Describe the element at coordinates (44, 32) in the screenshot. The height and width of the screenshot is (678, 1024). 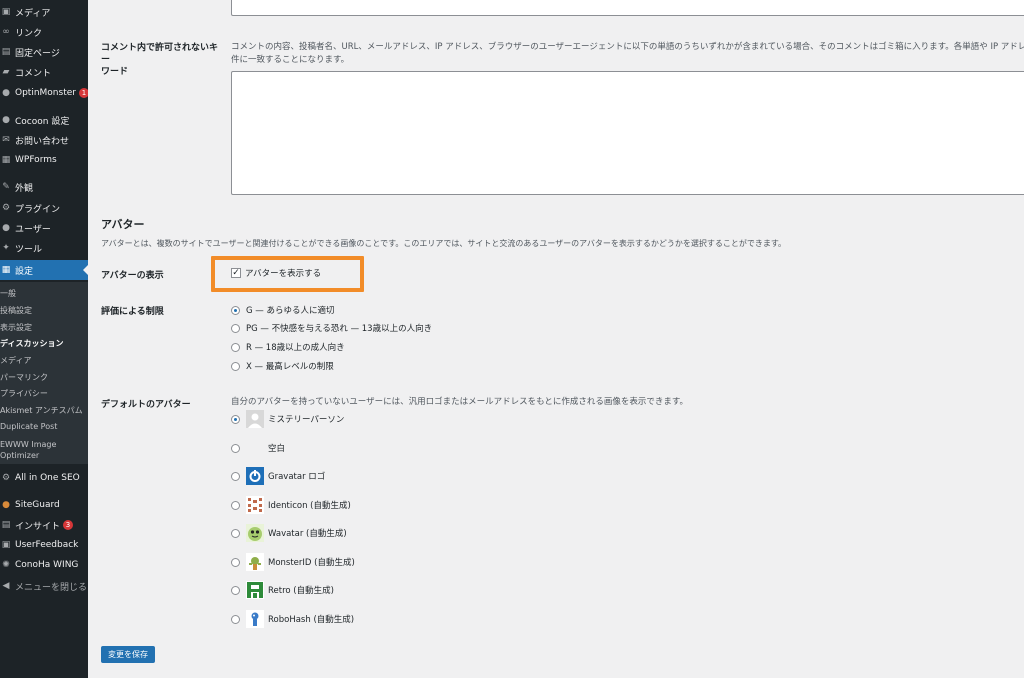
I see `sidebar-item-links: ∞ リンク` at that location.